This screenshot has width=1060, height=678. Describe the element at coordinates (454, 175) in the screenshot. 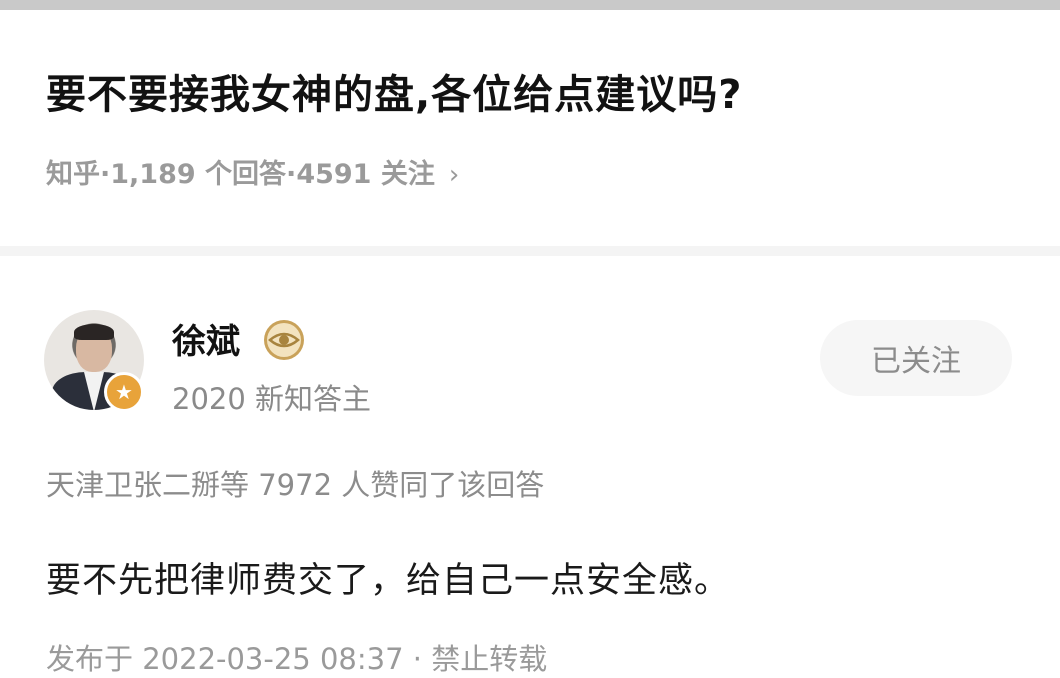

I see `chevron-right-icon: ›` at that location.